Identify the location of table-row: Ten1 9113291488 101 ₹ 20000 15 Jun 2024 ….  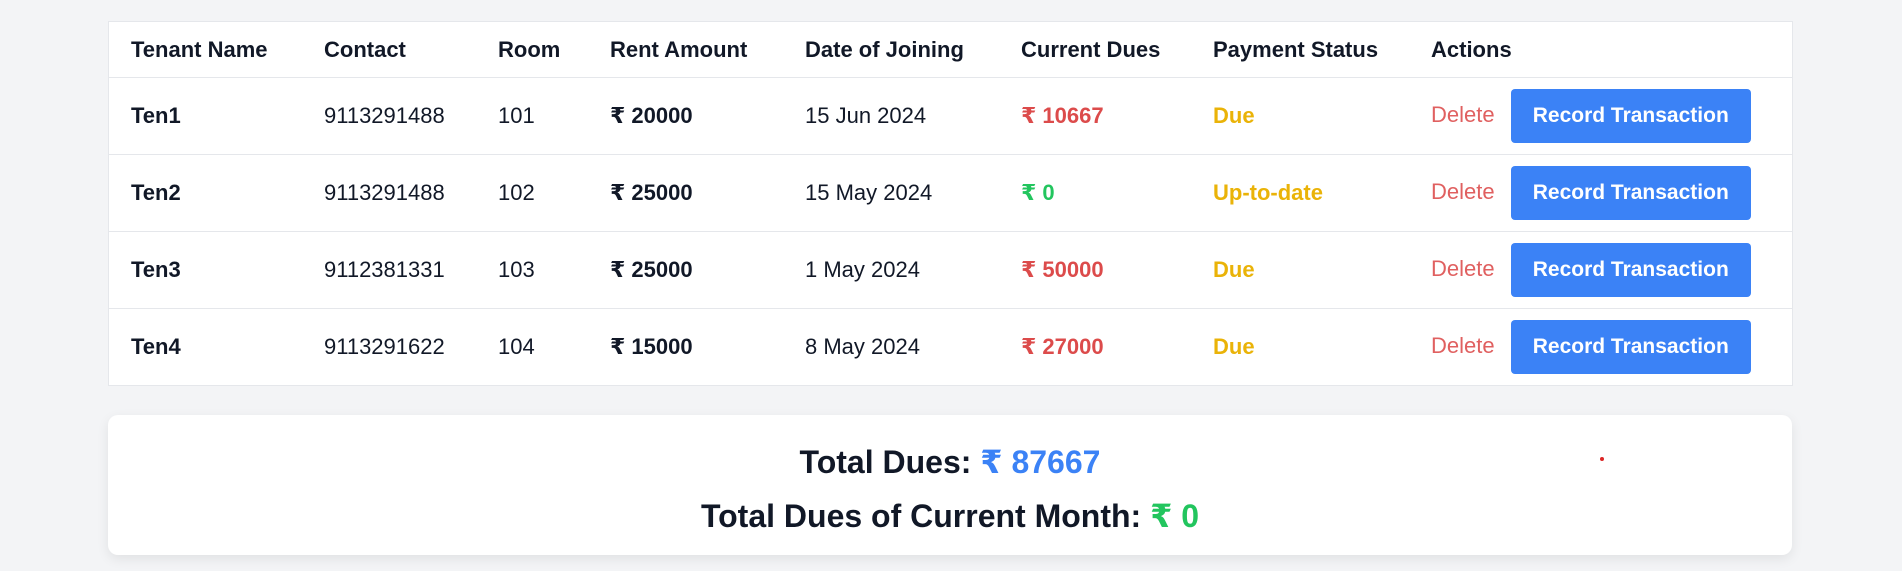
(950, 116).